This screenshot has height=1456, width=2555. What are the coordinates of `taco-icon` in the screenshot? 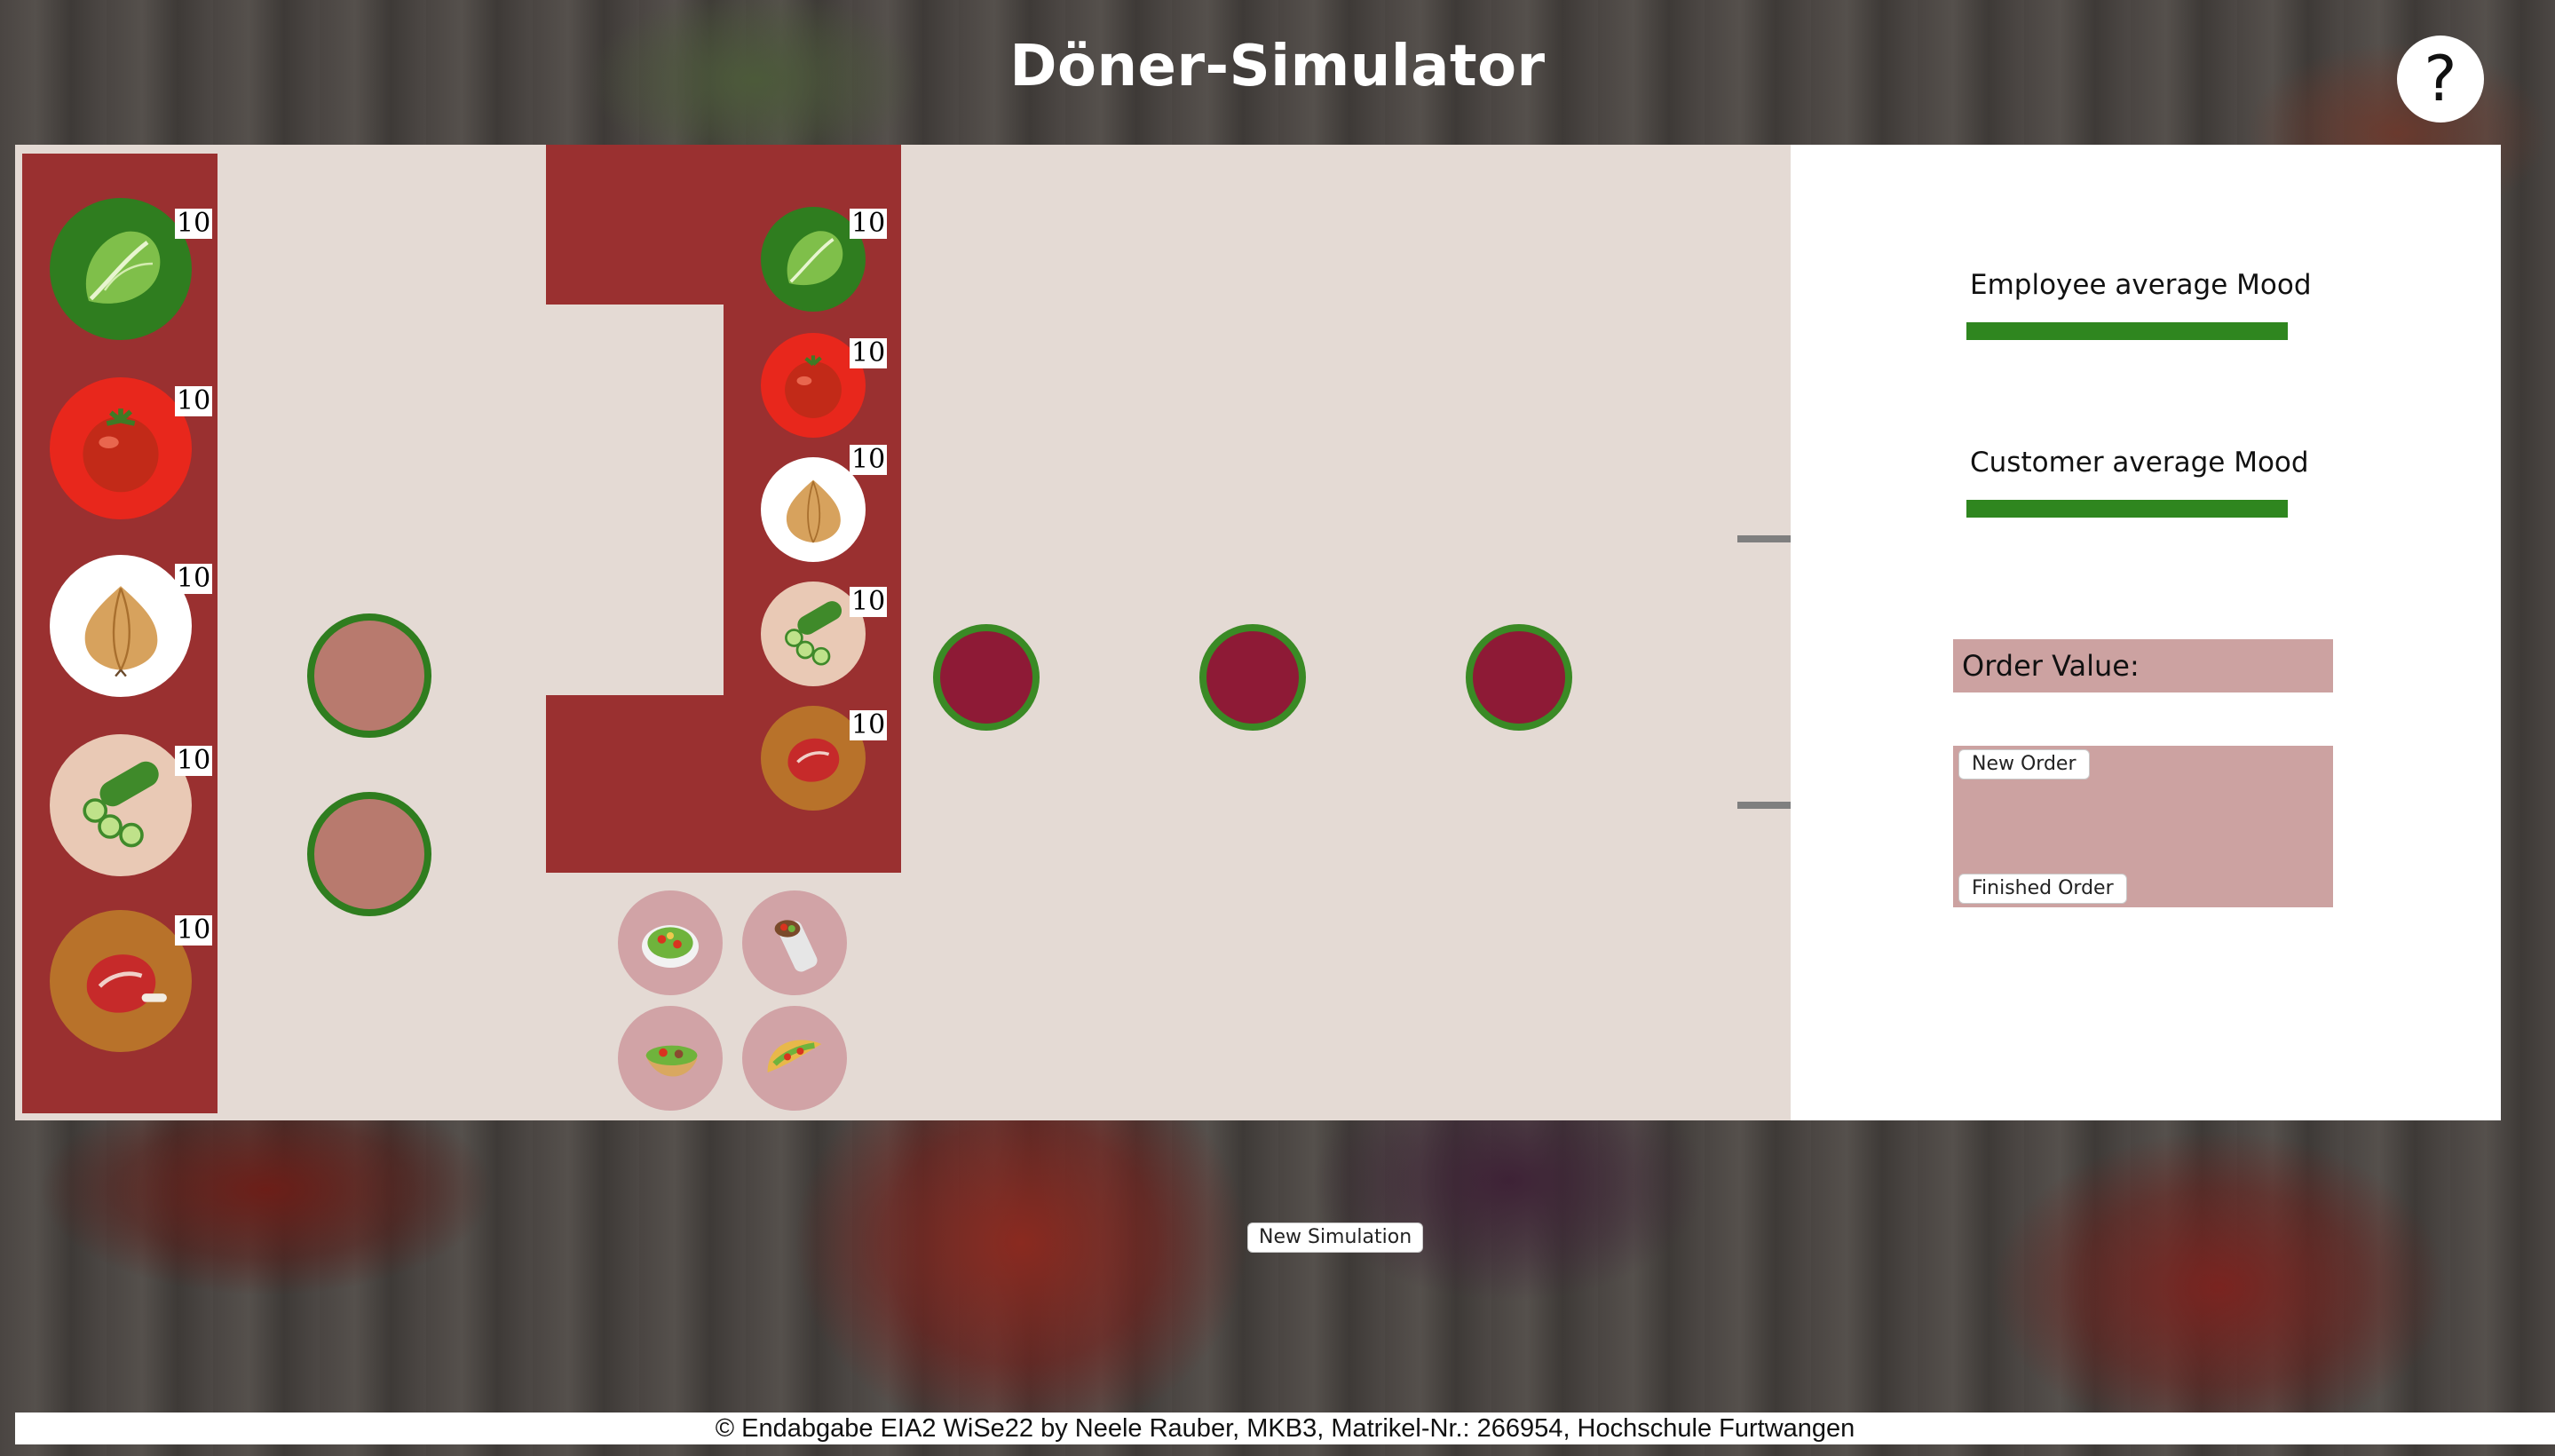 It's located at (794, 1056).